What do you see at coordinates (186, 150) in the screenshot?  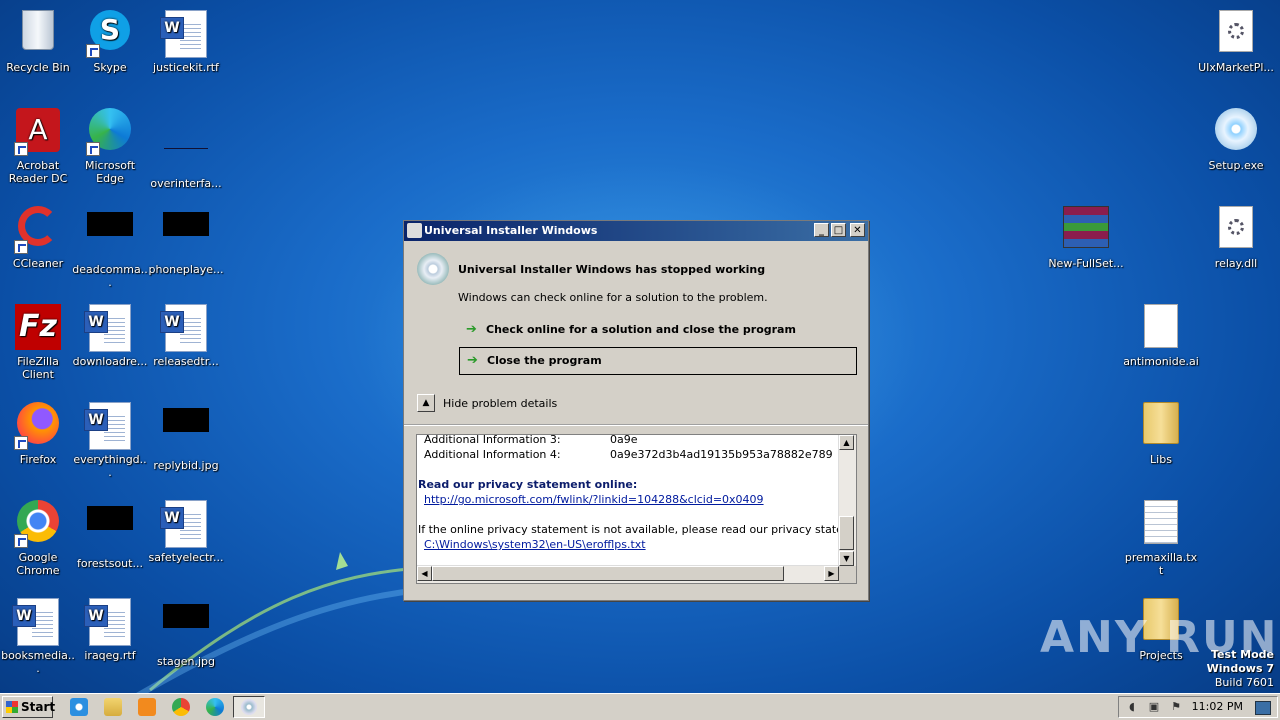 I see `file-icon` at bounding box center [186, 150].